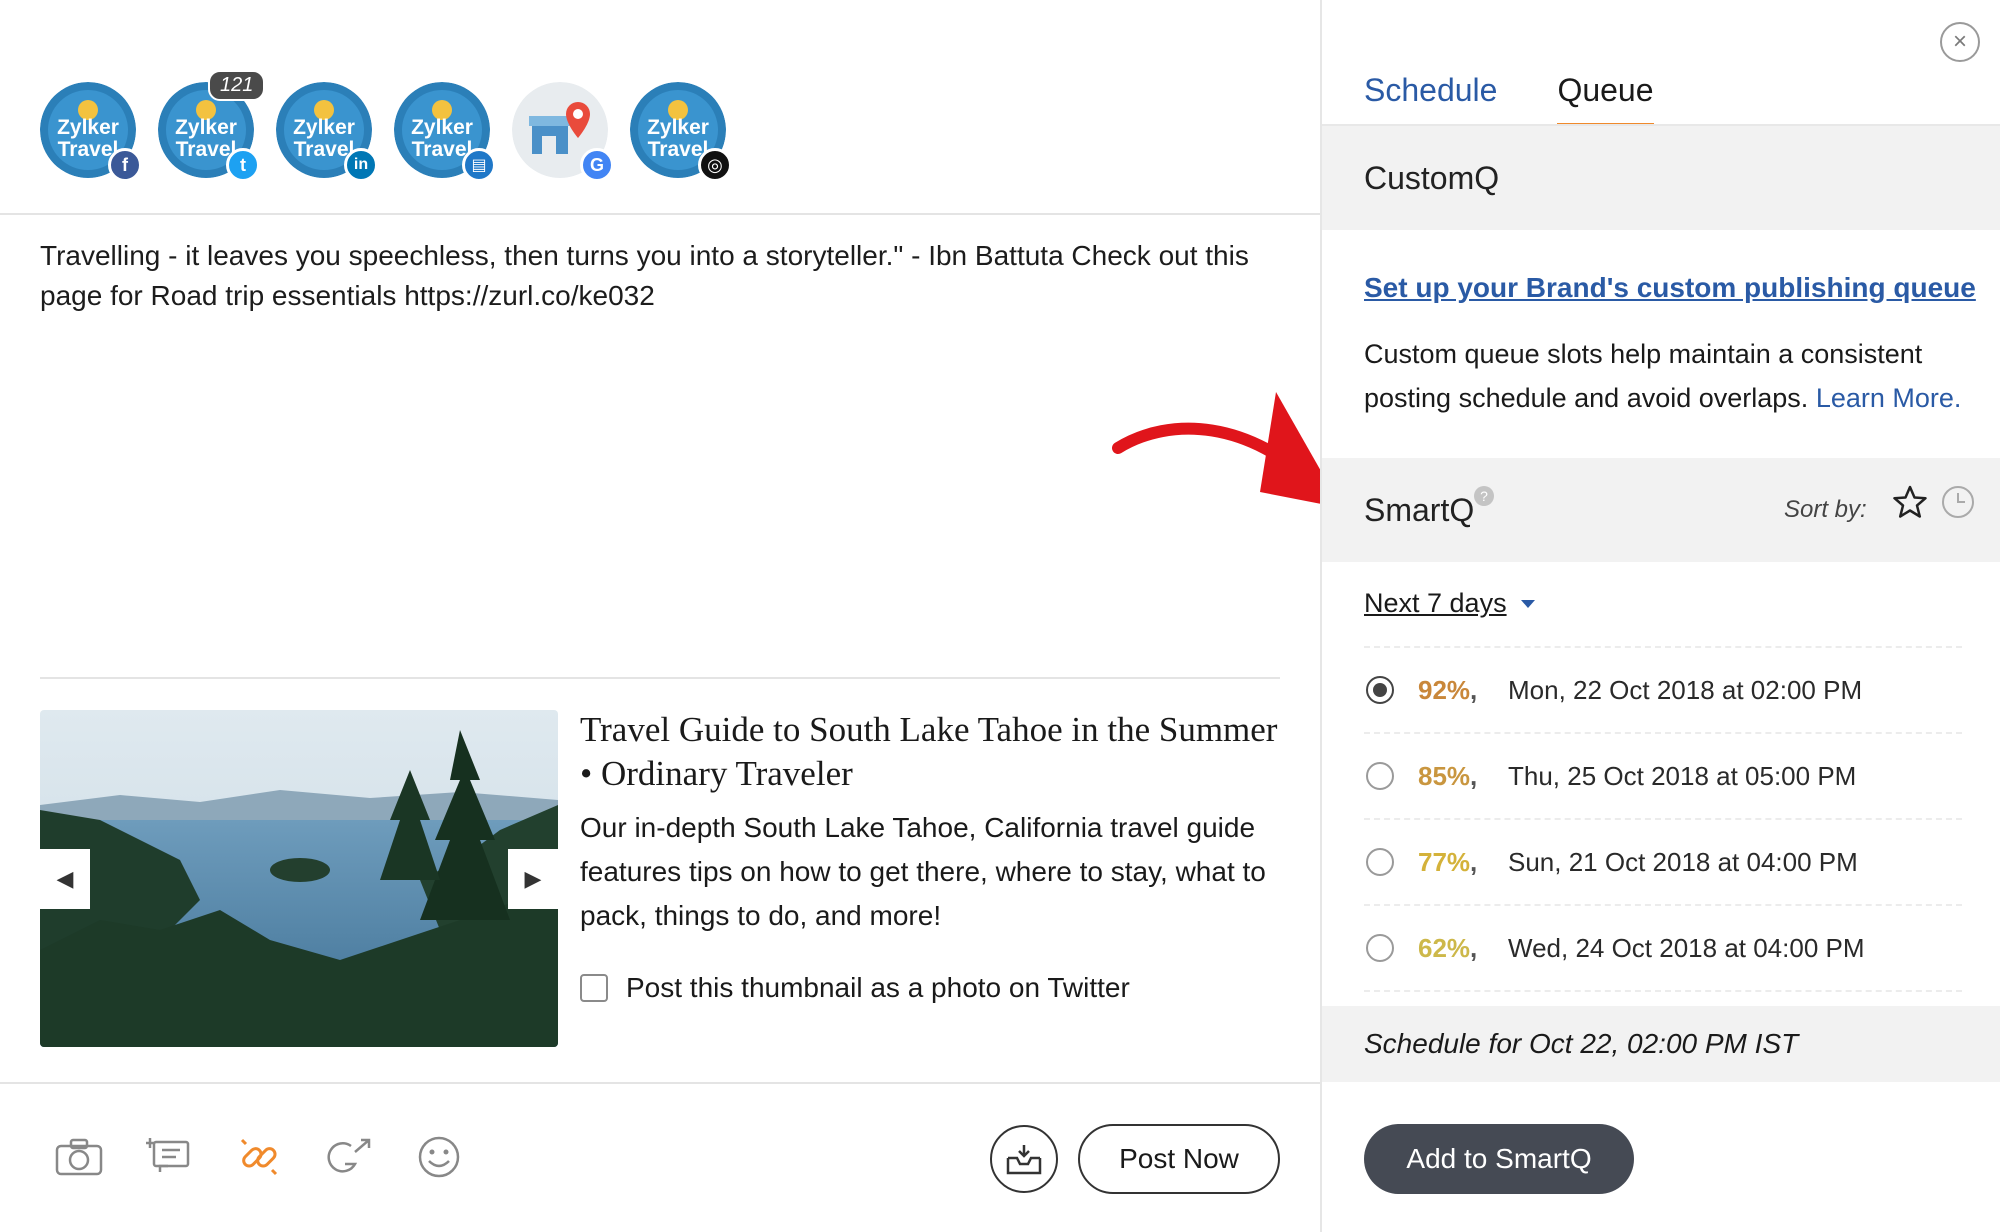 The width and height of the screenshot is (2000, 1232). I want to click on slot-row: 92%, Mon, 22 Oct 2018 at 02:00 PM, so click(1663, 691).